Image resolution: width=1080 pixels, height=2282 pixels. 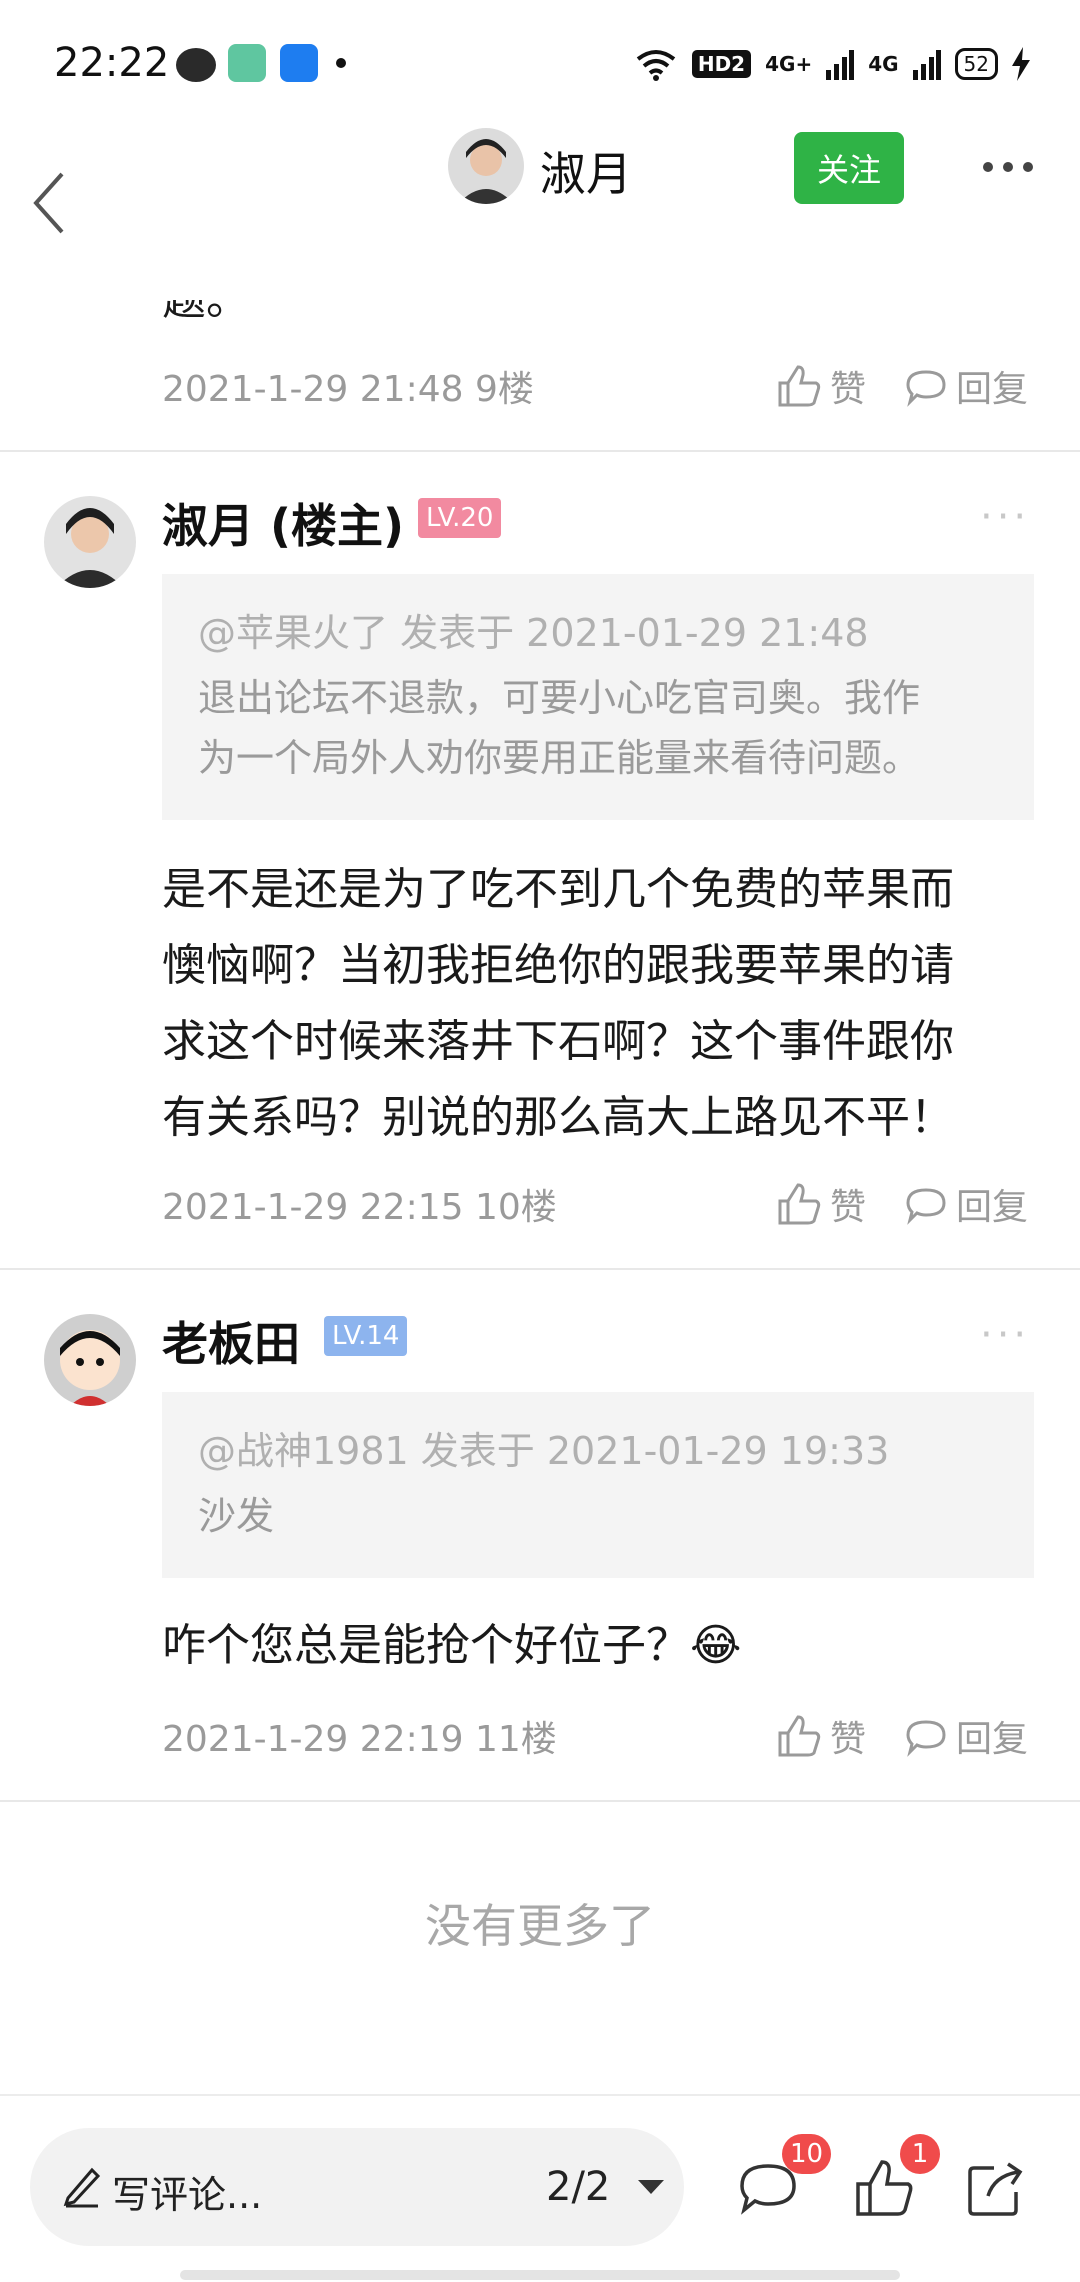 I want to click on post-body-line: 求这个时候来落井下石啊？这个事件跟你, so click(x=558, y=1041).